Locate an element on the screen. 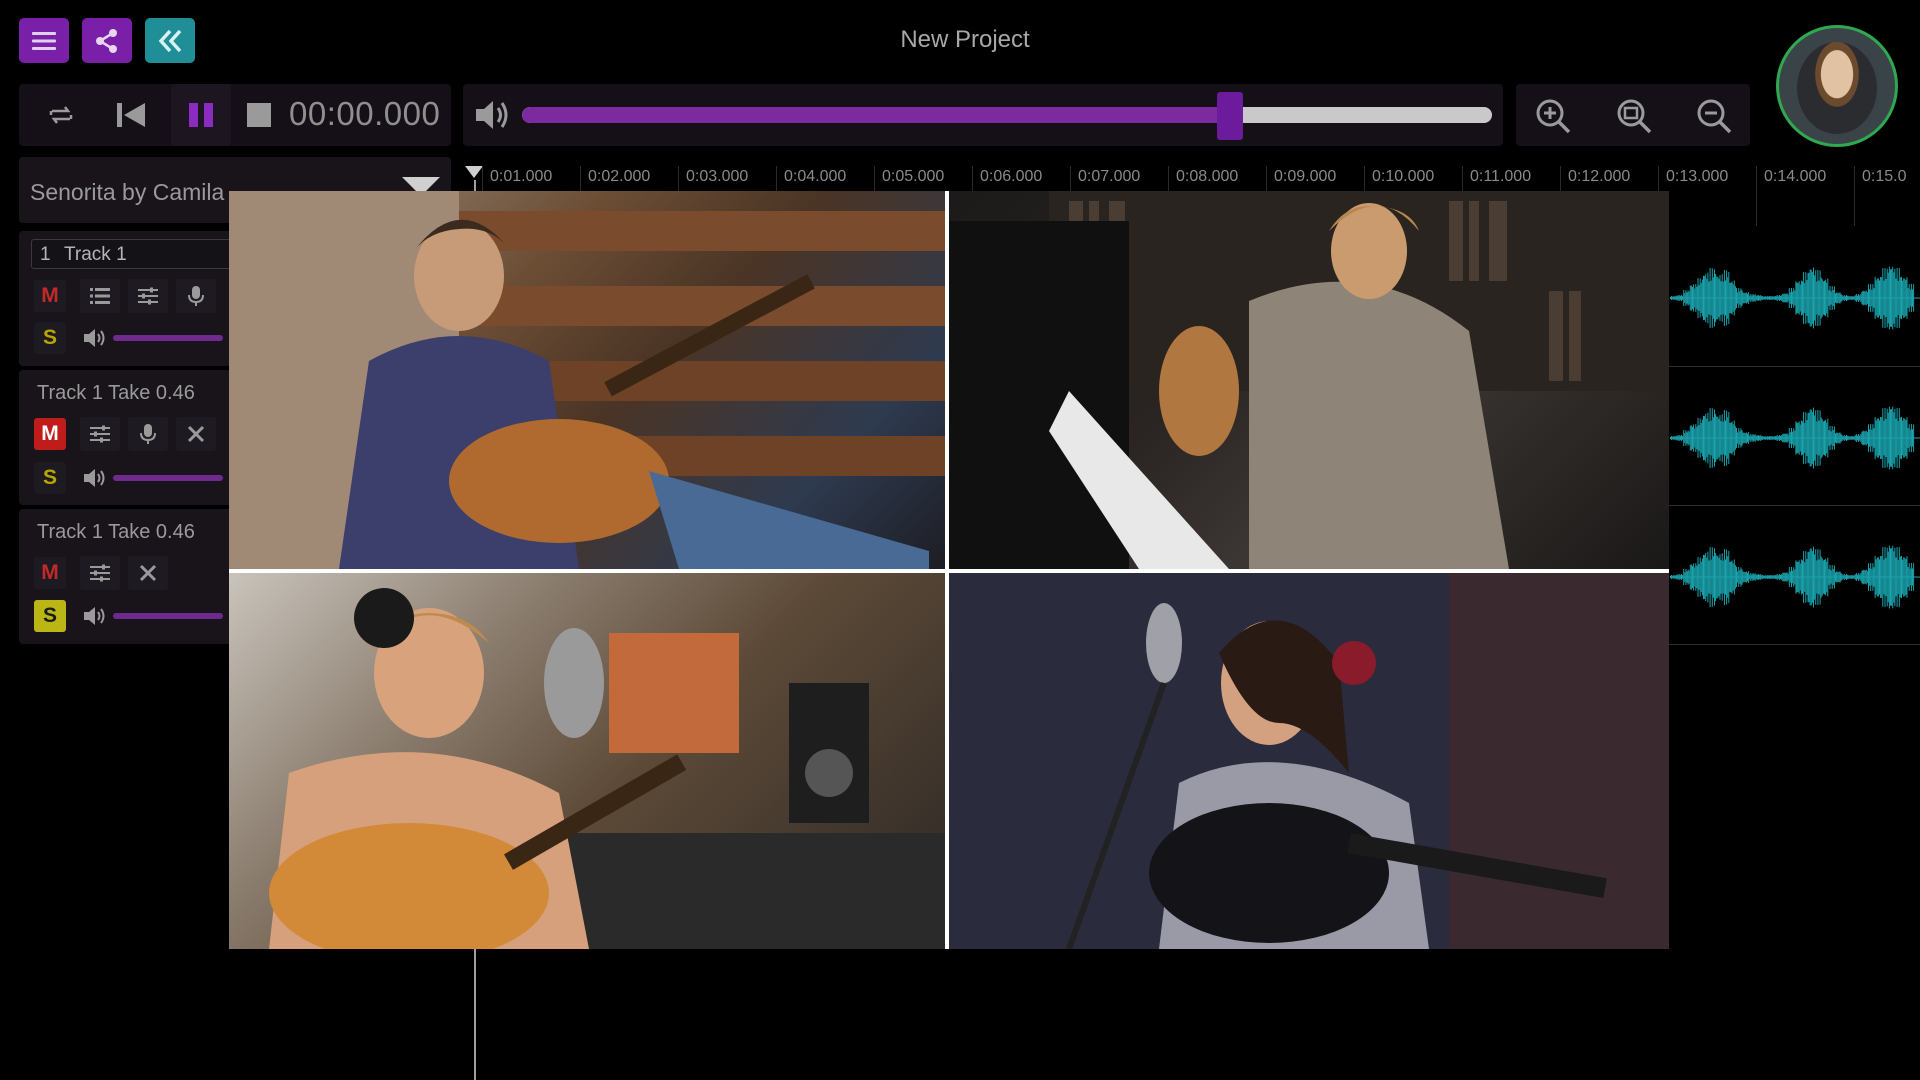 This screenshot has width=1920, height=1080. video-tile-pianist is located at coordinates (1309, 380).